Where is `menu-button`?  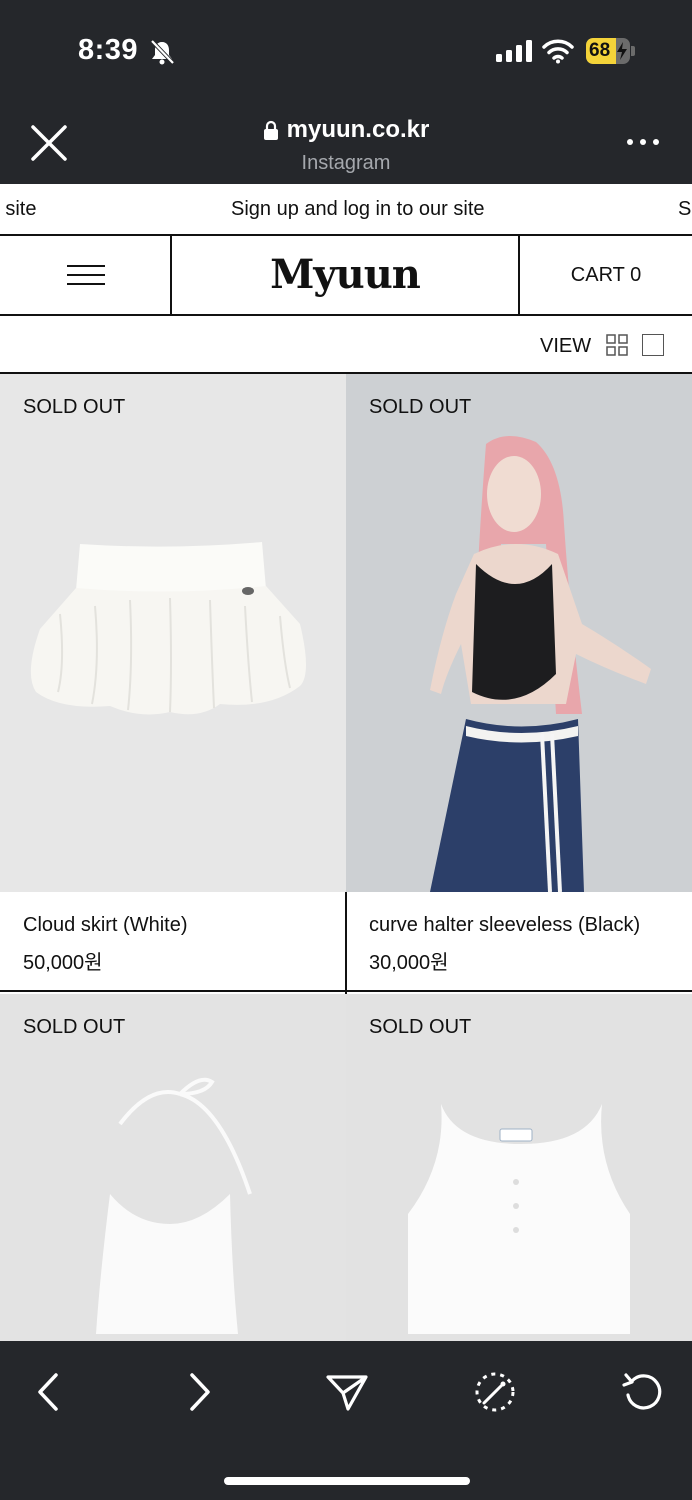
menu-button is located at coordinates (86, 275).